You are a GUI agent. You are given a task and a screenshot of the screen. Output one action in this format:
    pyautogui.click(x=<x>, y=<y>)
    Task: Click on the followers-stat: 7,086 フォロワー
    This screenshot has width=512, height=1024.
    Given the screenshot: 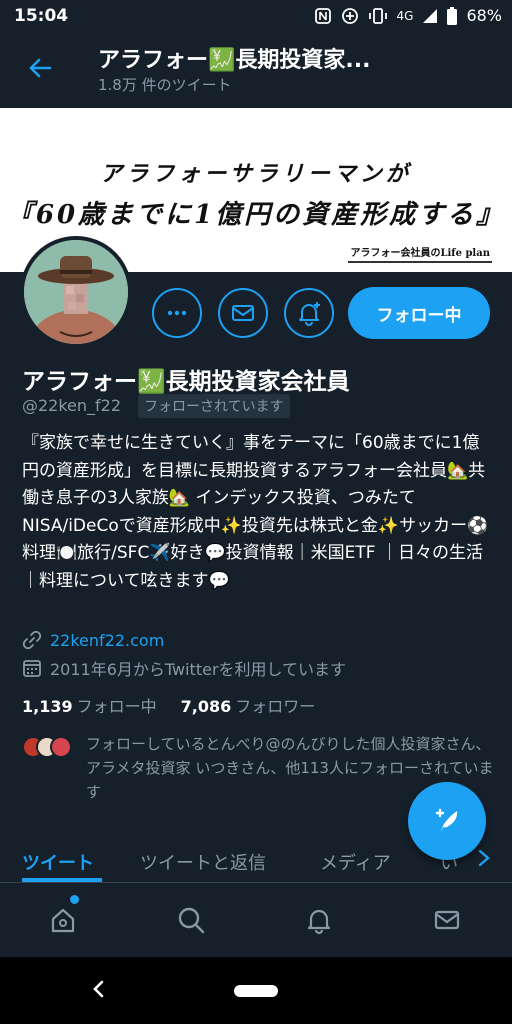 What is the action you would take?
    pyautogui.click(x=248, y=705)
    